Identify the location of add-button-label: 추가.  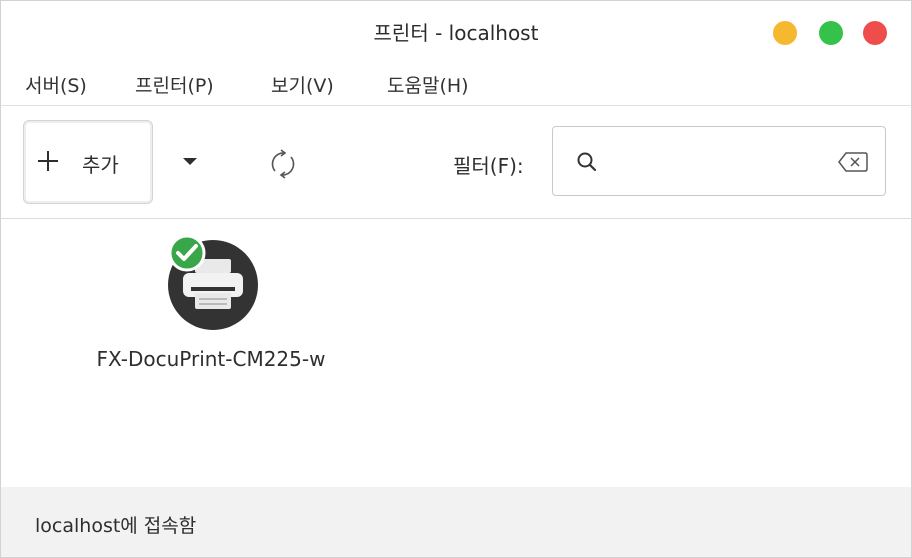
(100, 165).